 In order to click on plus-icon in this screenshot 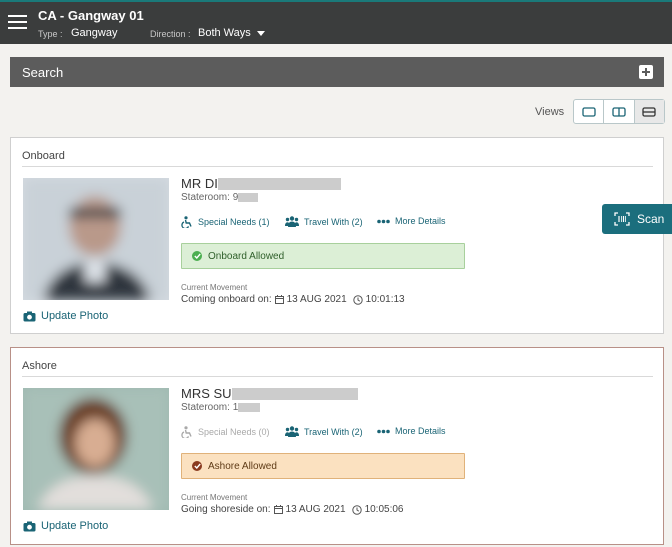, I will do `click(646, 72)`.